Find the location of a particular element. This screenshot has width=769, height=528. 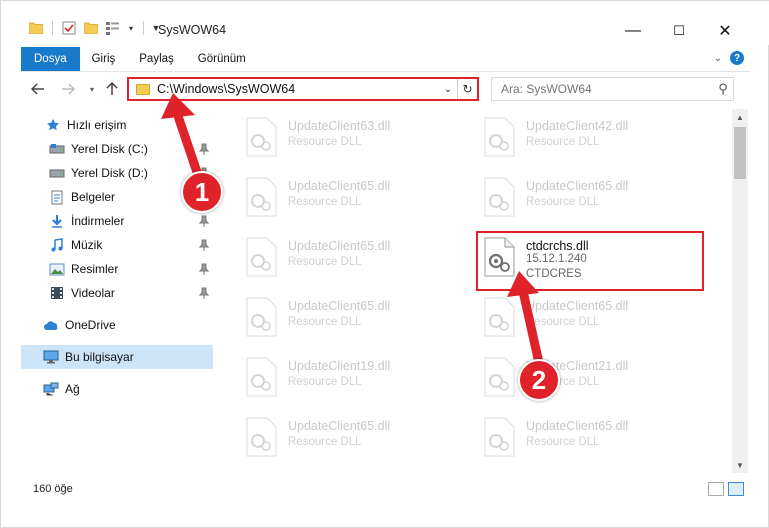

minimize-button: — is located at coordinates (633, 31).